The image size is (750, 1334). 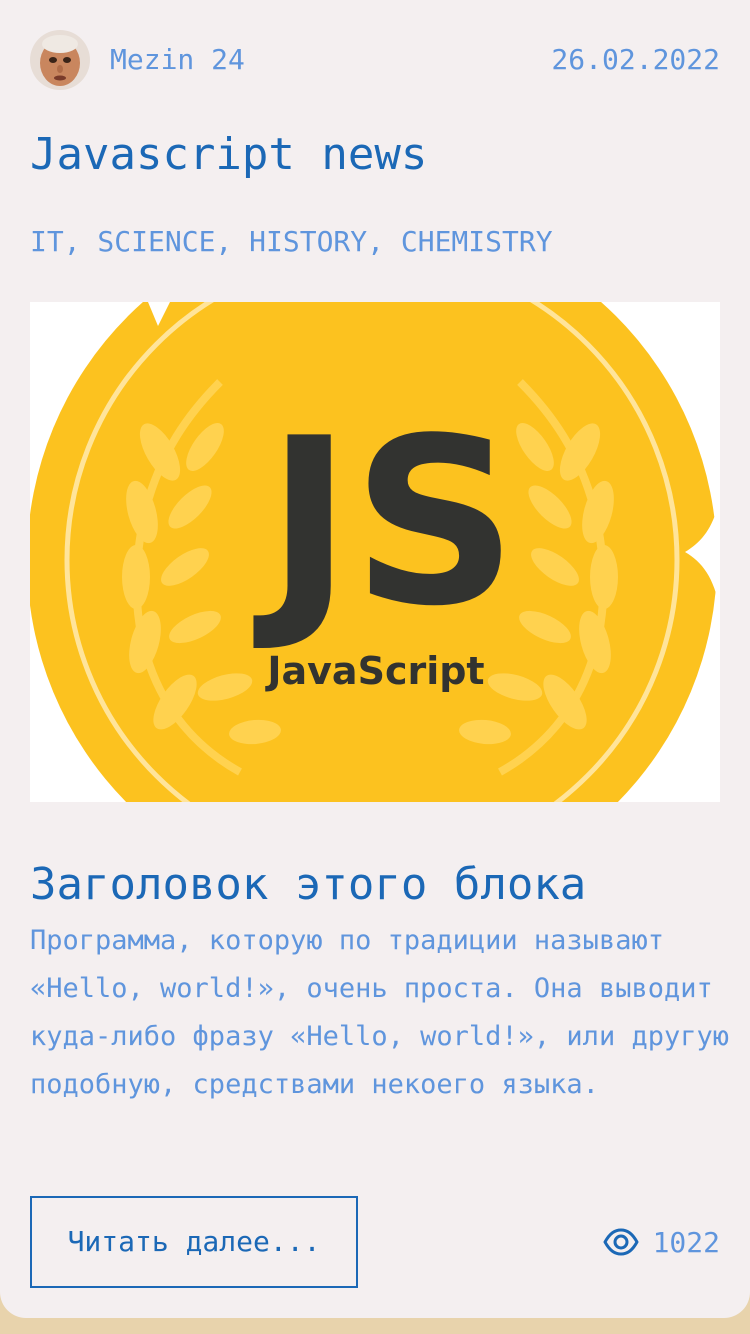 I want to click on post-tags: IT, SCIENCE, HISTORY, CHEMISTRY, so click(x=291, y=242).